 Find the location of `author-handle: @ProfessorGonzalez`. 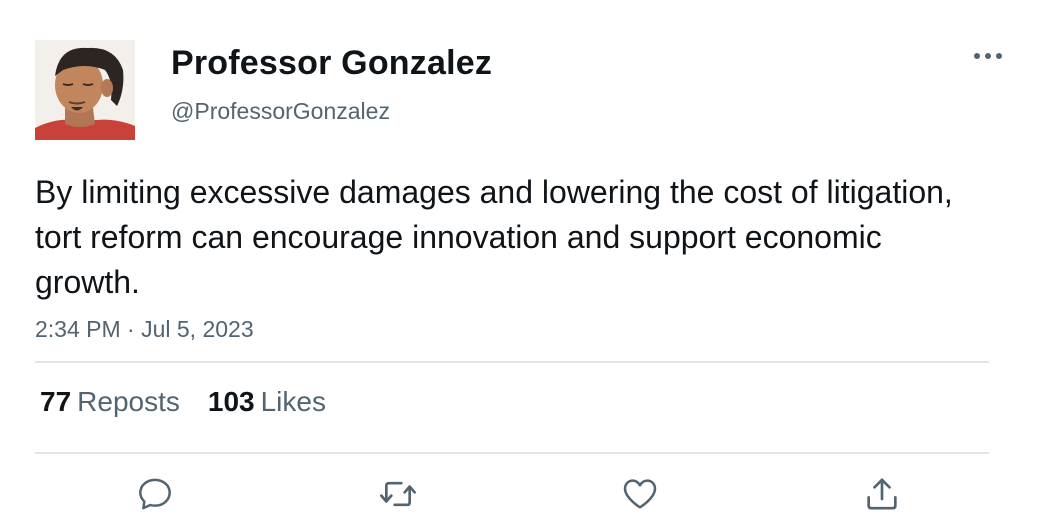

author-handle: @ProfessorGonzalez is located at coordinates (280, 111).